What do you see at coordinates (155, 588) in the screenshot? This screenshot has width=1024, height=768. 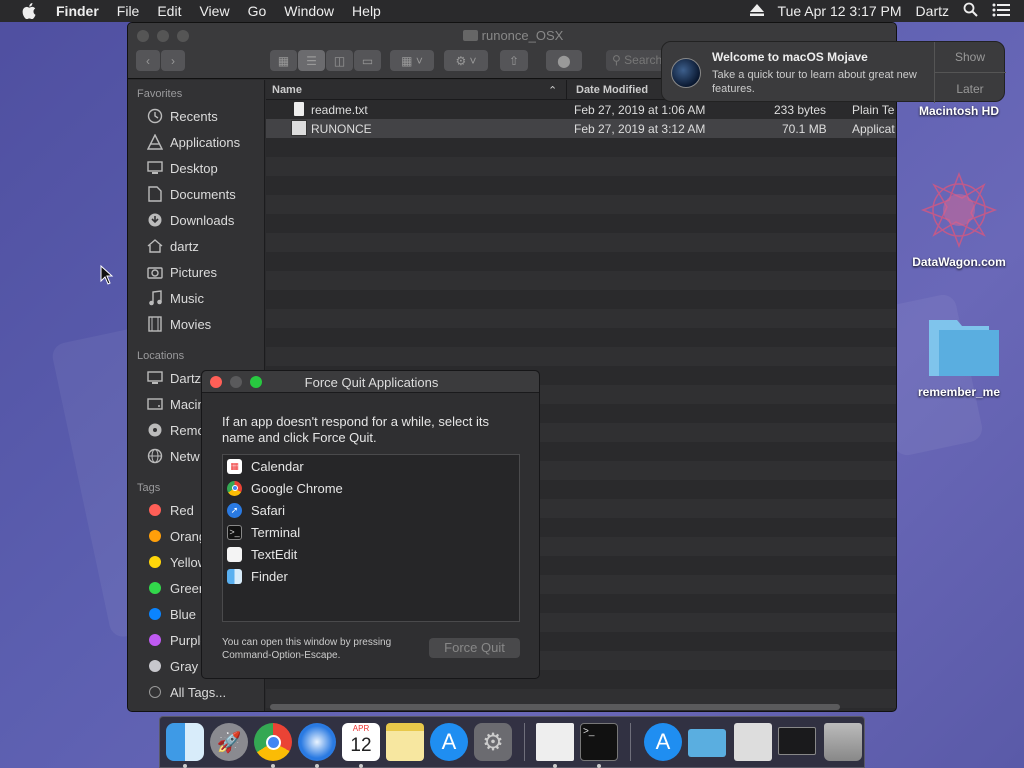 I see `tag-color-dot` at bounding box center [155, 588].